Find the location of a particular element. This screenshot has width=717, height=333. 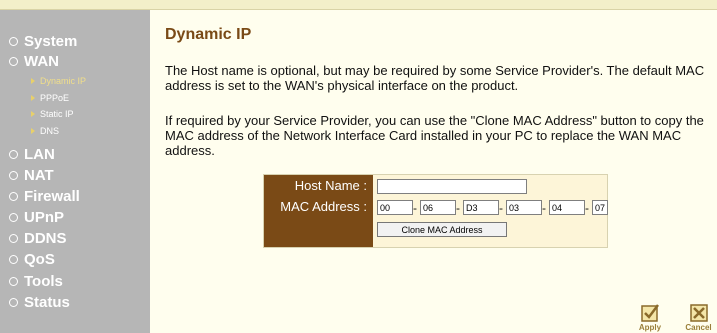

sidebar-item-label: Status is located at coordinates (47, 302).